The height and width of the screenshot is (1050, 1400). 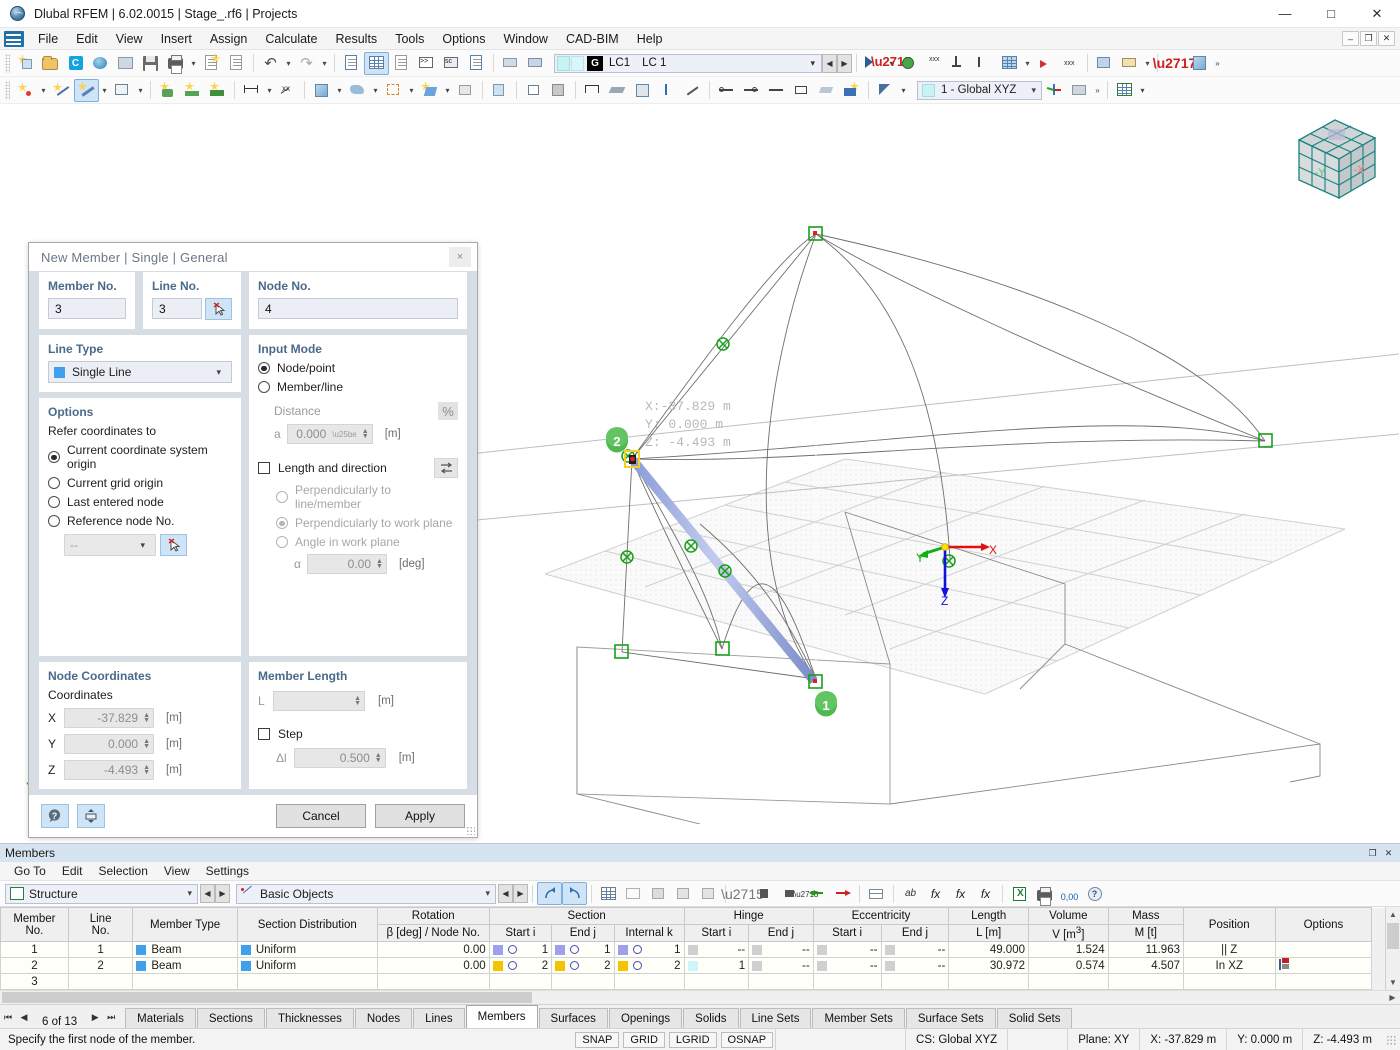 What do you see at coordinates (100, 924) in the screenshot?
I see `th-line-no: Line No.` at bounding box center [100, 924].